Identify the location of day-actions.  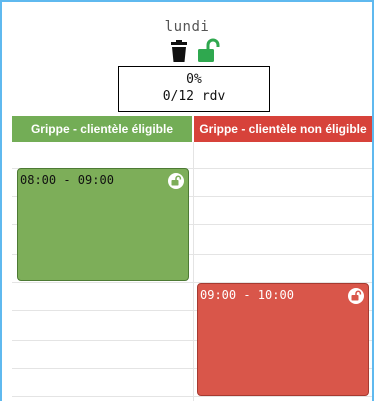
(194, 51).